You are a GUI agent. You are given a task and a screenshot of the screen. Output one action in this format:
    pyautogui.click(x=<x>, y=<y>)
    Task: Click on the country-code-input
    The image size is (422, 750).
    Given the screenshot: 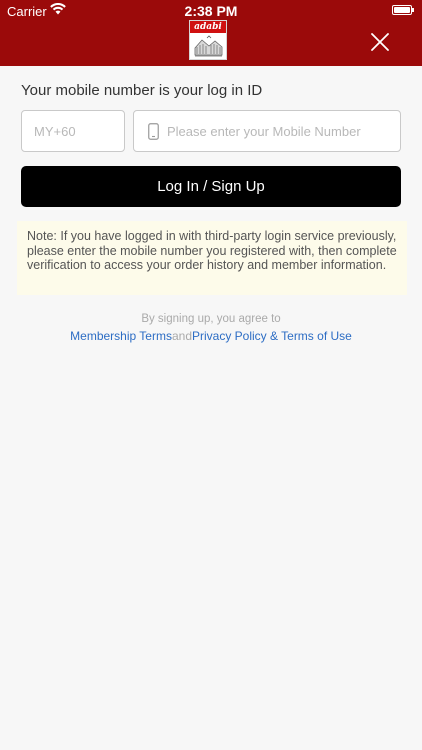 What is the action you would take?
    pyautogui.click(x=73, y=131)
    